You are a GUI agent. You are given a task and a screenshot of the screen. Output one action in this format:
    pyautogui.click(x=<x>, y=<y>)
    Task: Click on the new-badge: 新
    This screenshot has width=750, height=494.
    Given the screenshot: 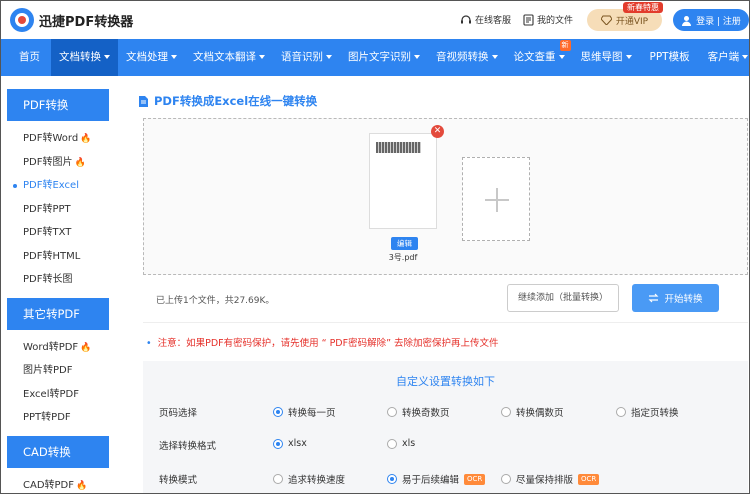 What is the action you would take?
    pyautogui.click(x=565, y=45)
    